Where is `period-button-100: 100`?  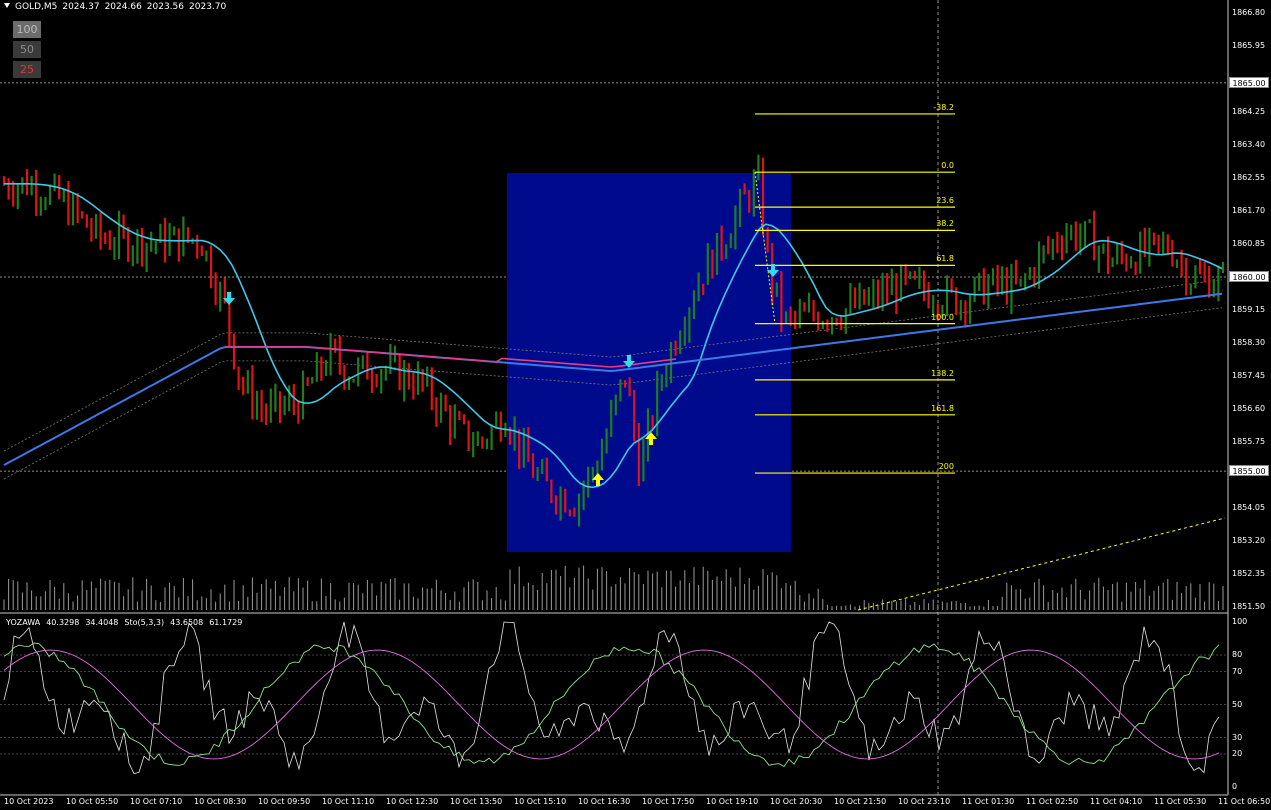 period-button-100: 100 is located at coordinates (27, 29).